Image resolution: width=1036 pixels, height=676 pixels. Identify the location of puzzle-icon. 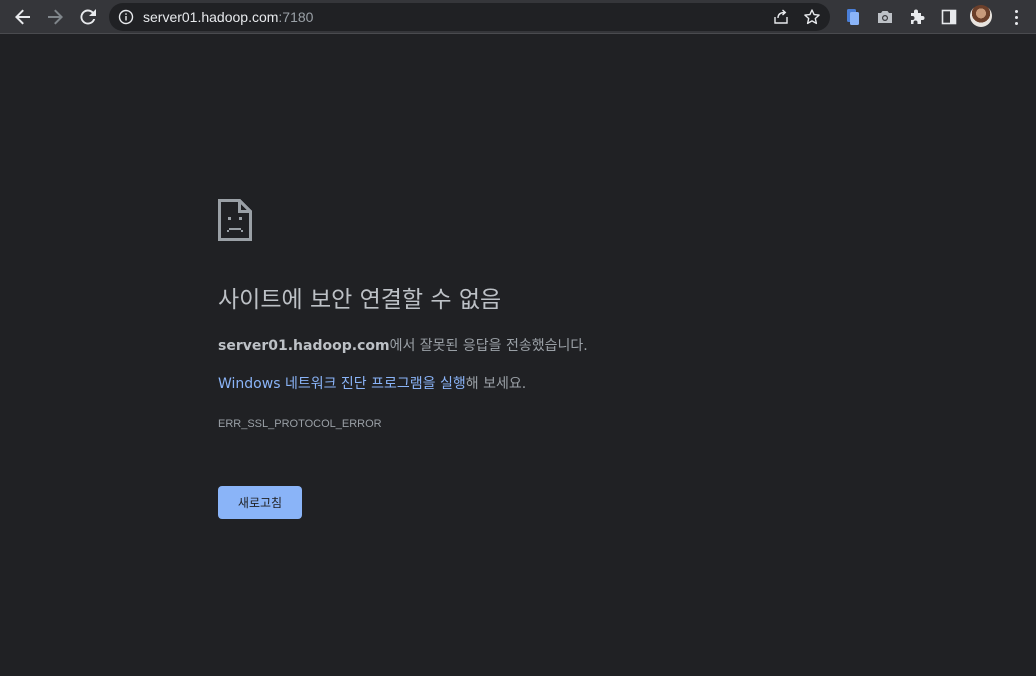
(918, 16).